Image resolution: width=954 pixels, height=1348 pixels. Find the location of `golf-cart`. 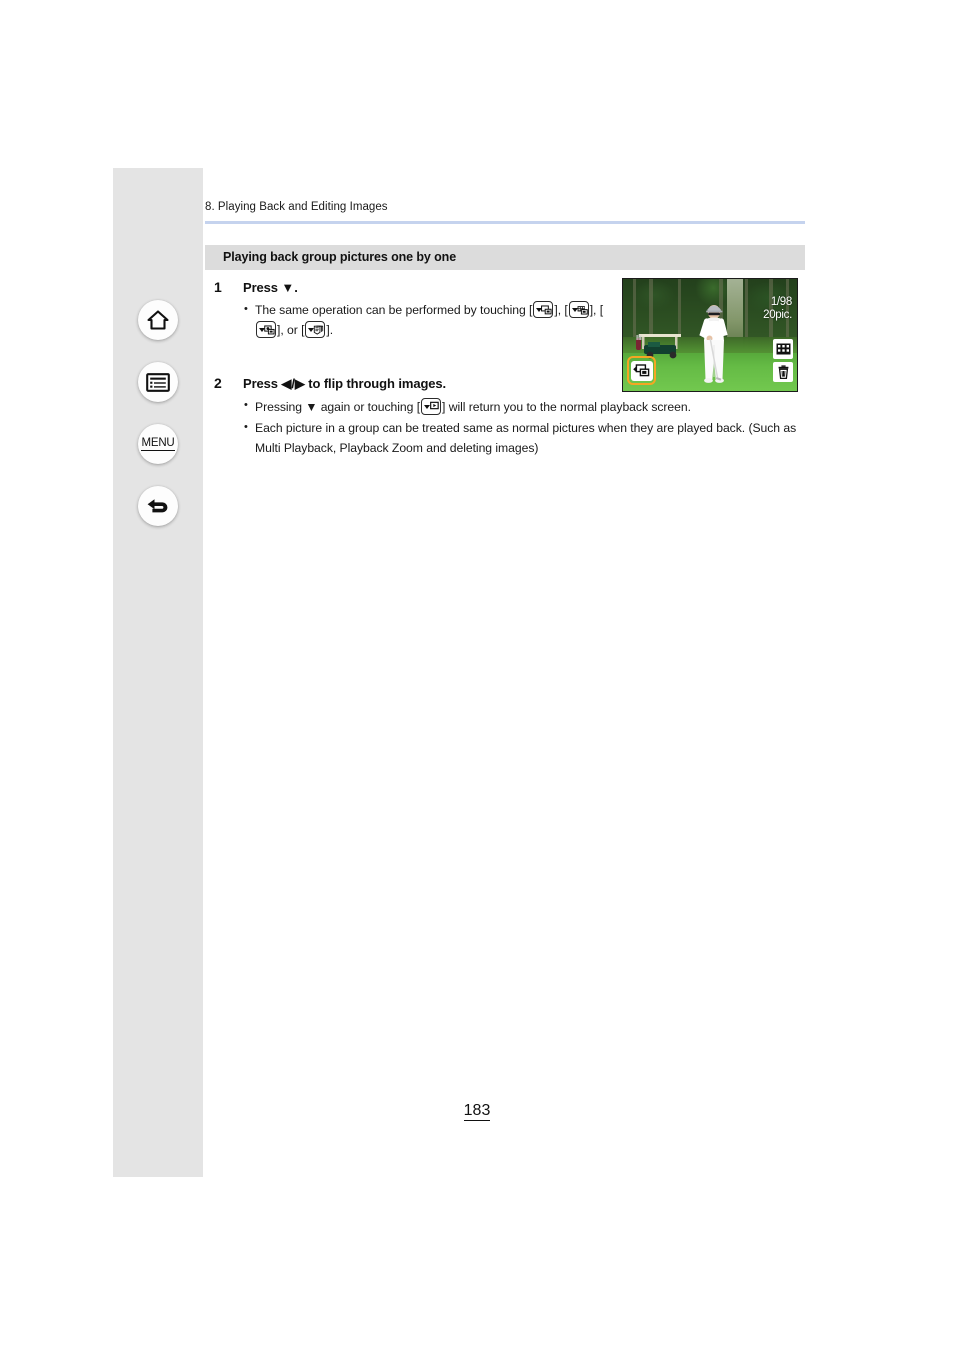

golf-cart is located at coordinates (658, 346).